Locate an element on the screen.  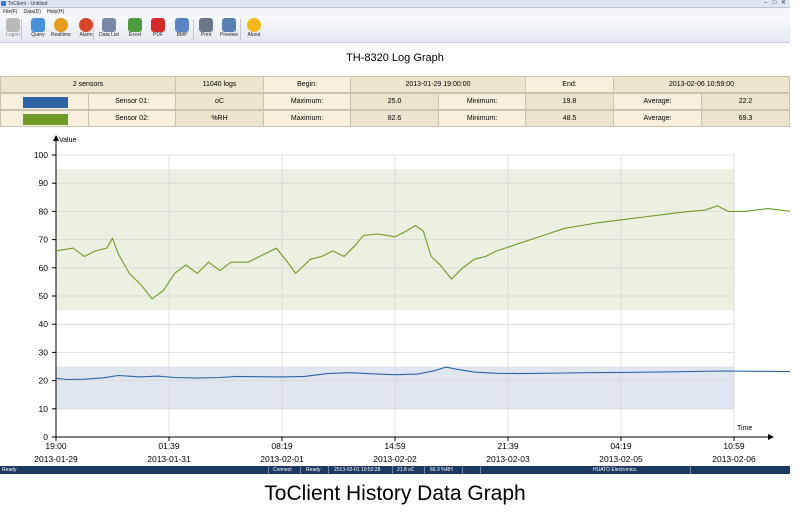
toolbar-button-label: Preview is located at coordinates (229, 35).